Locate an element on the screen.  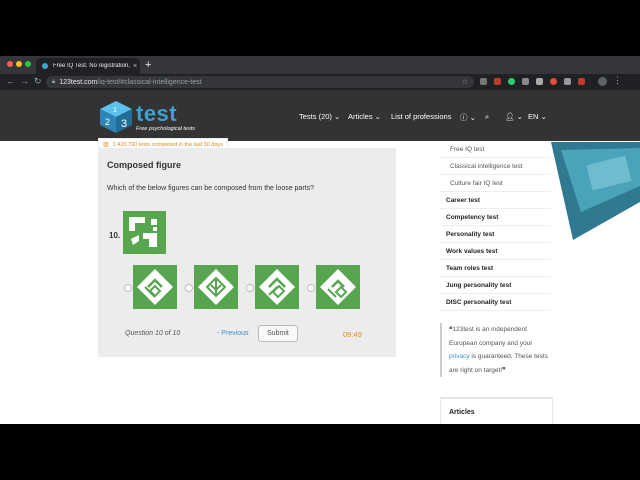
submit-button: Submit is located at coordinates (278, 333).